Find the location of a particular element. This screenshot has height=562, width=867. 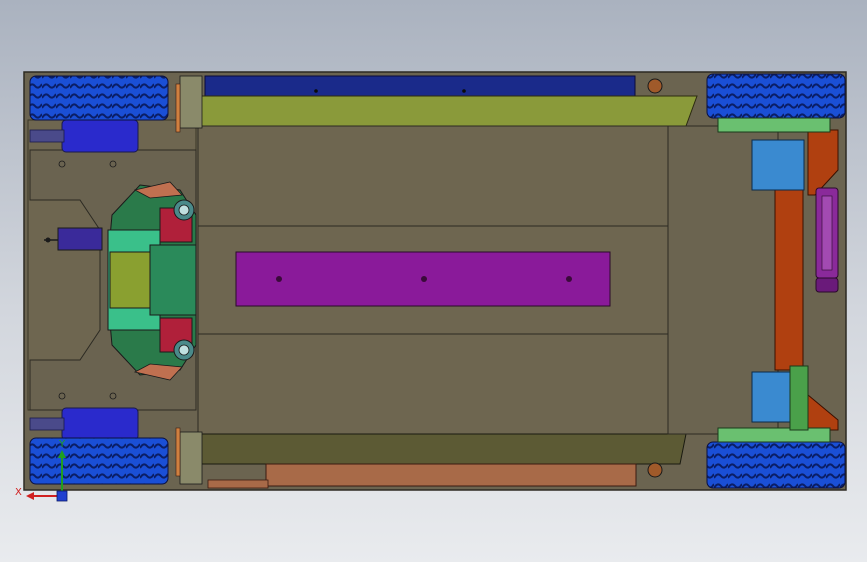

motor-left-upper-shaft is located at coordinates (47, 136).